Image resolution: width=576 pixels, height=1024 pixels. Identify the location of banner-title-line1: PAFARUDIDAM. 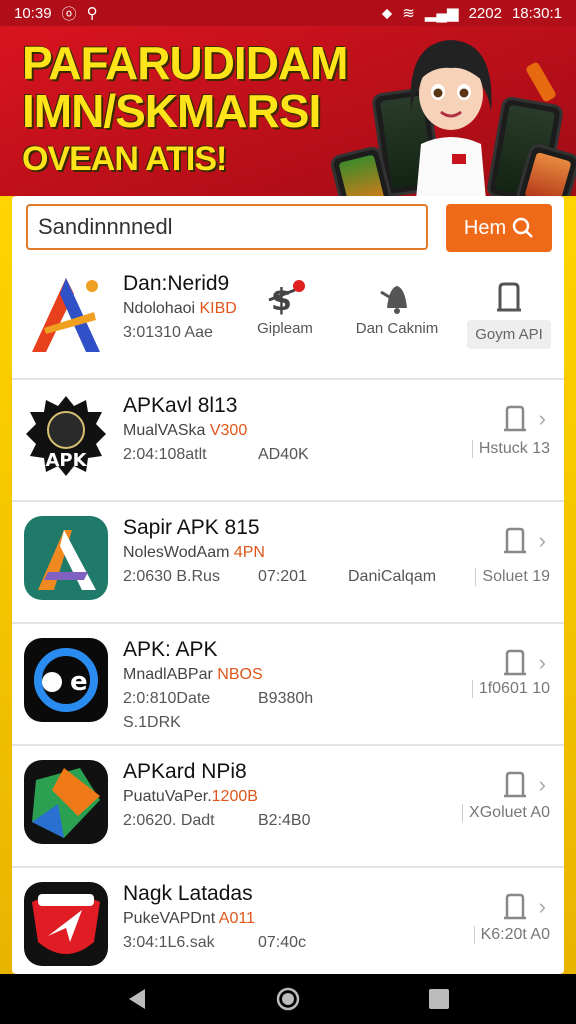
(185, 63).